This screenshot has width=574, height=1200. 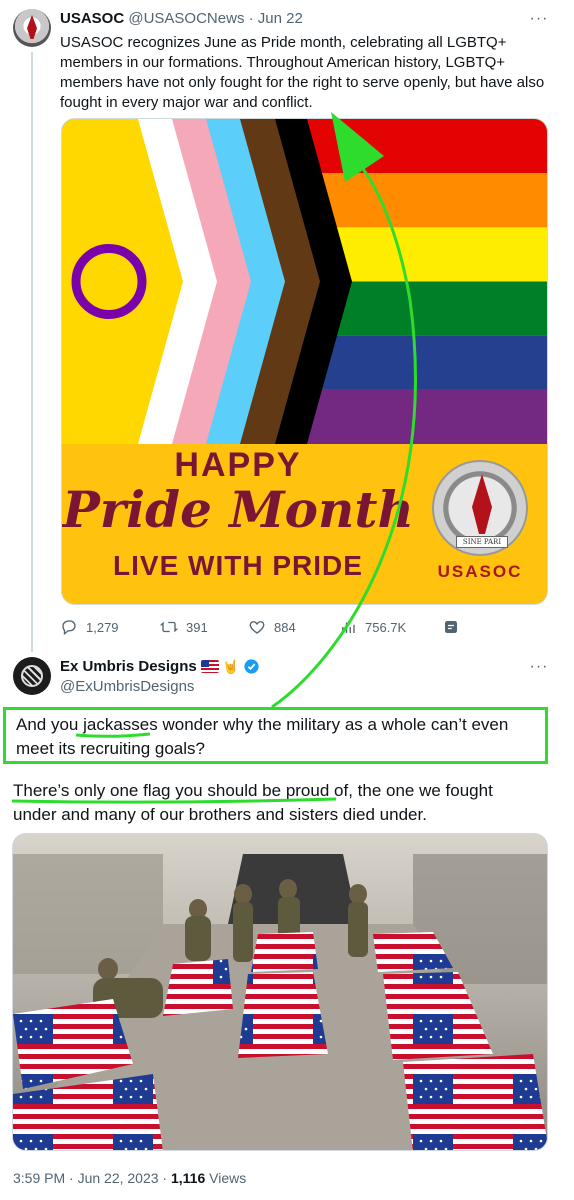 What do you see at coordinates (480, 571) in the screenshot?
I see `banner-org-name: USASOC` at bounding box center [480, 571].